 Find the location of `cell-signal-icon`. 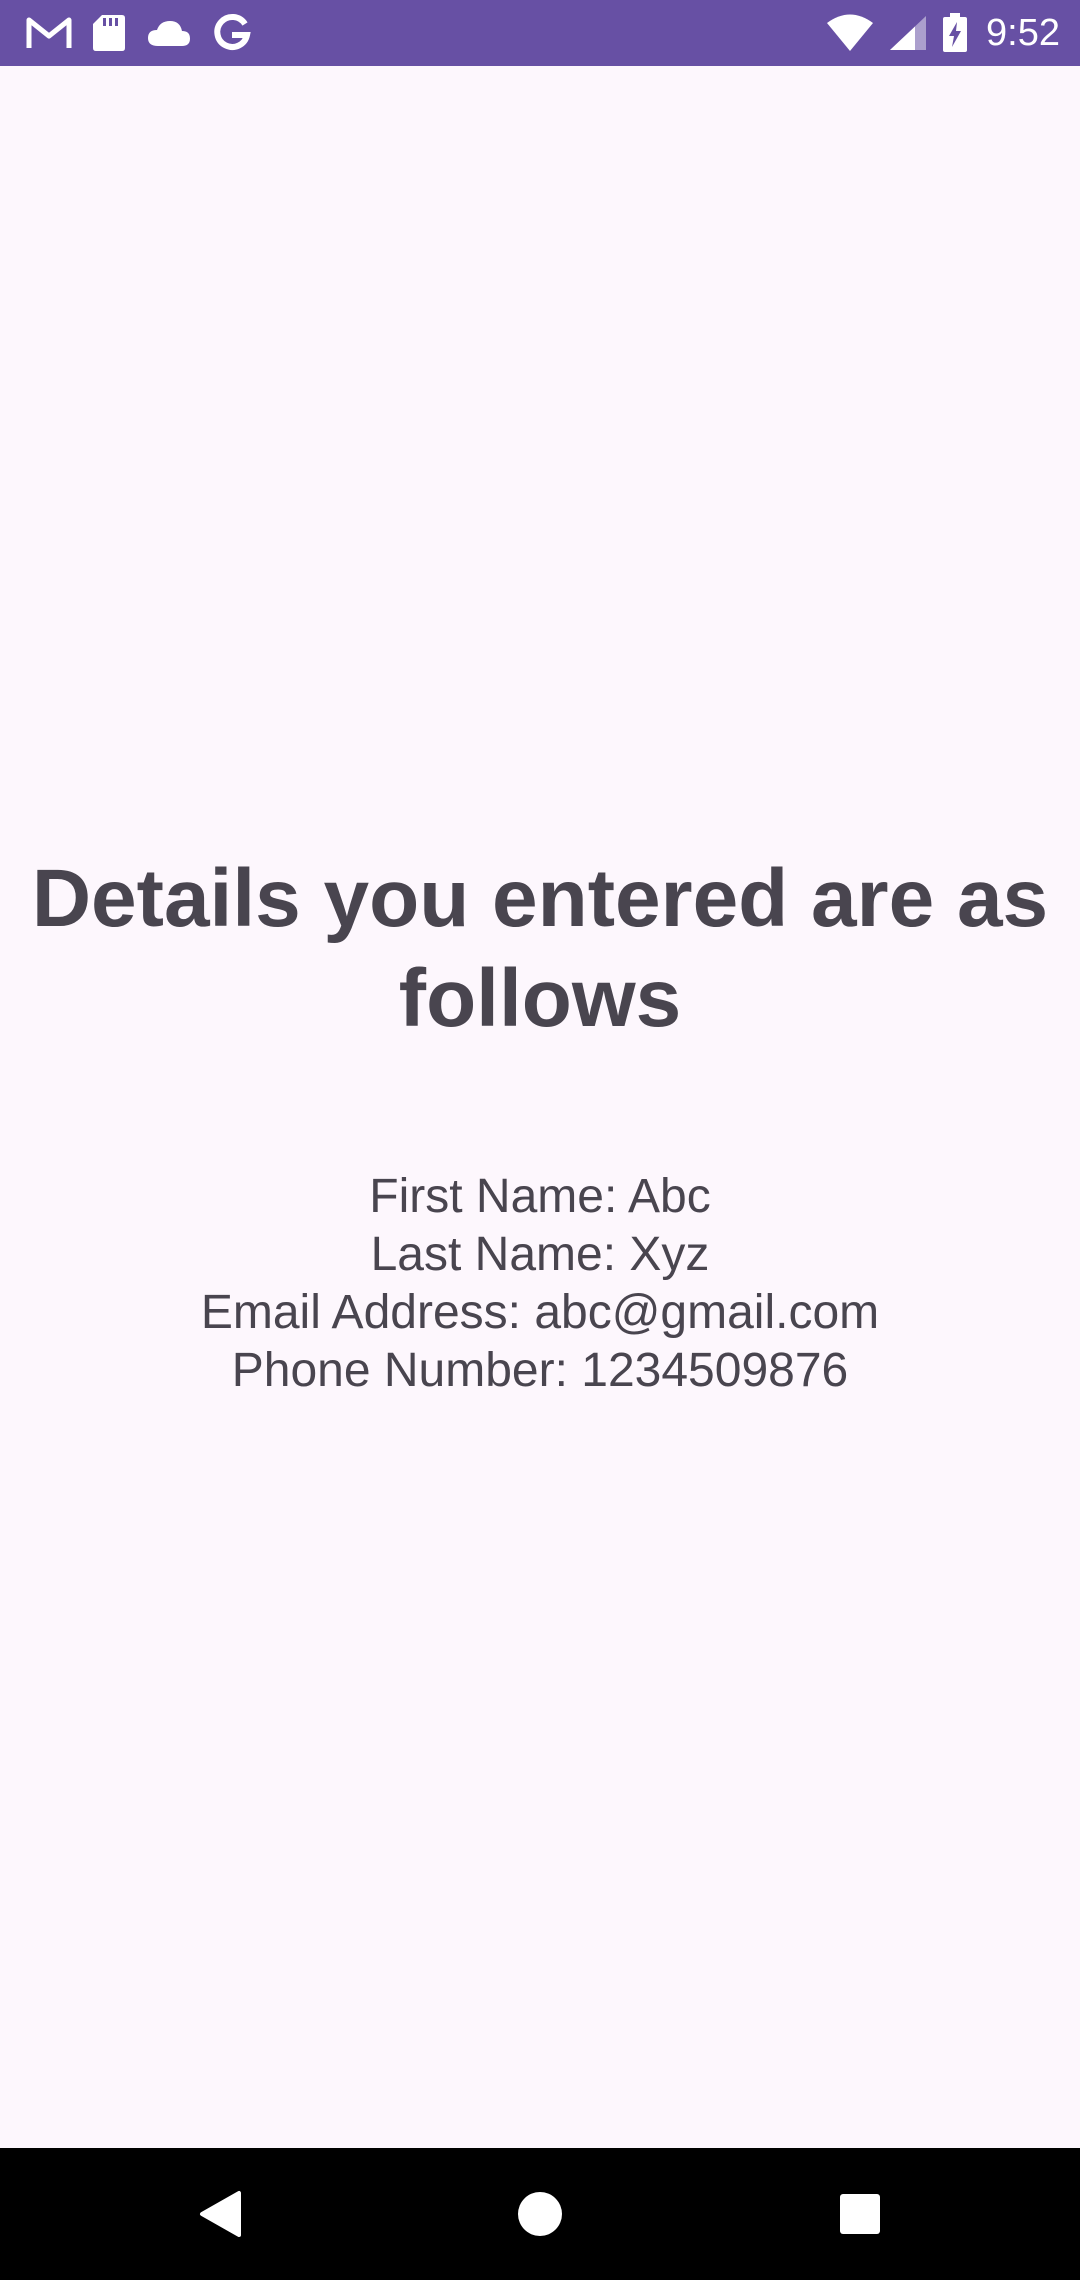

cell-signal-icon is located at coordinates (908, 33).